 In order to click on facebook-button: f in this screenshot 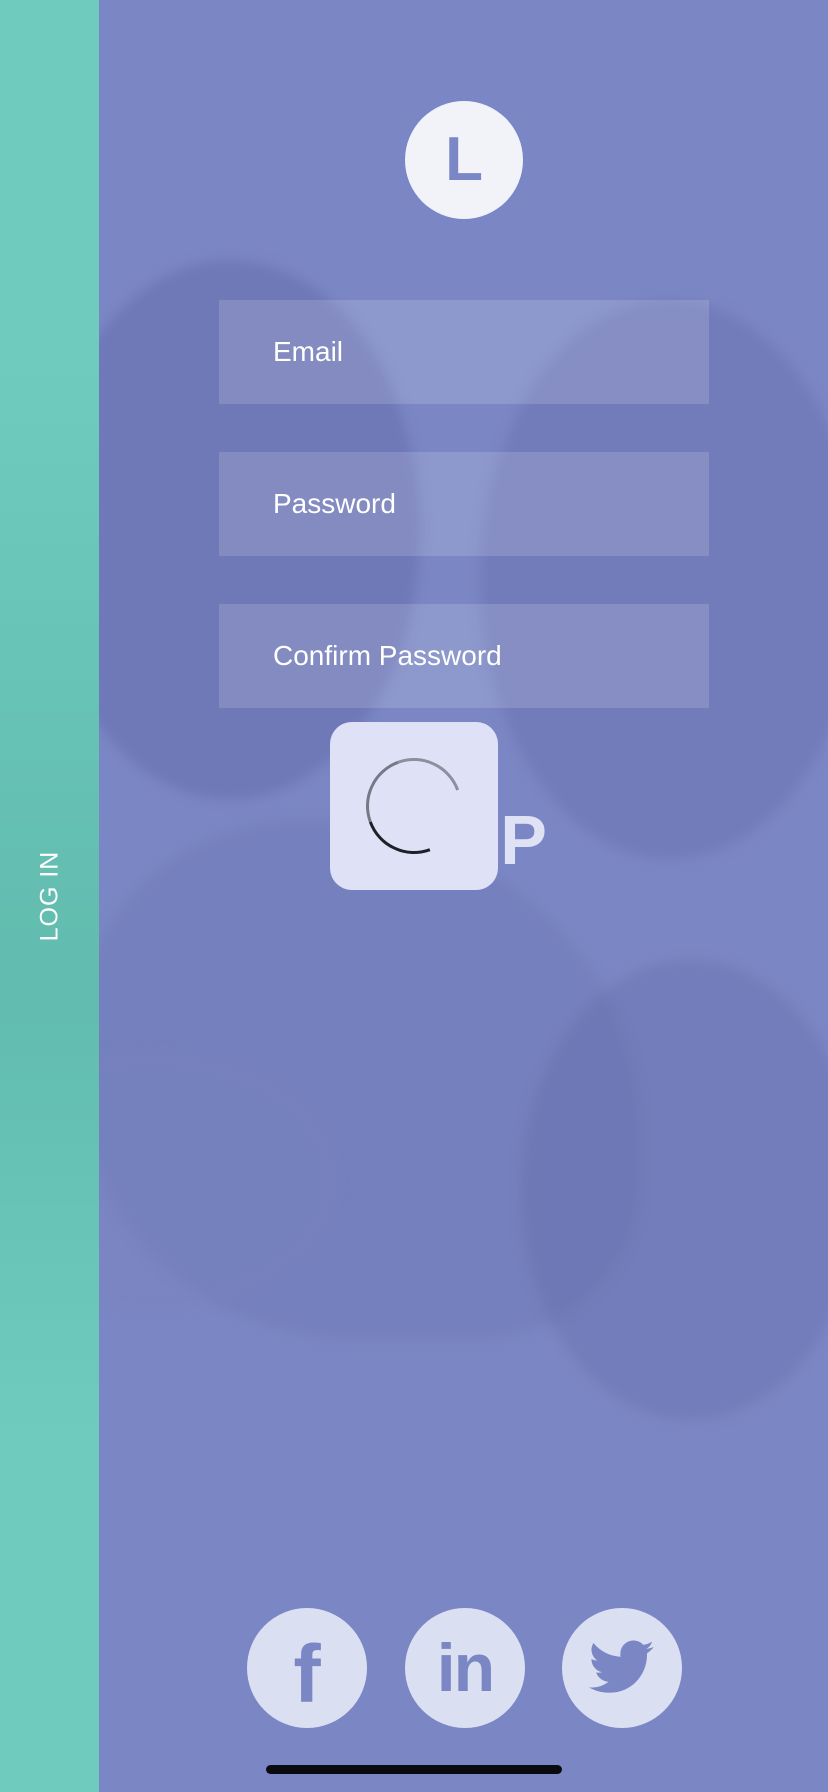, I will do `click(307, 1668)`.